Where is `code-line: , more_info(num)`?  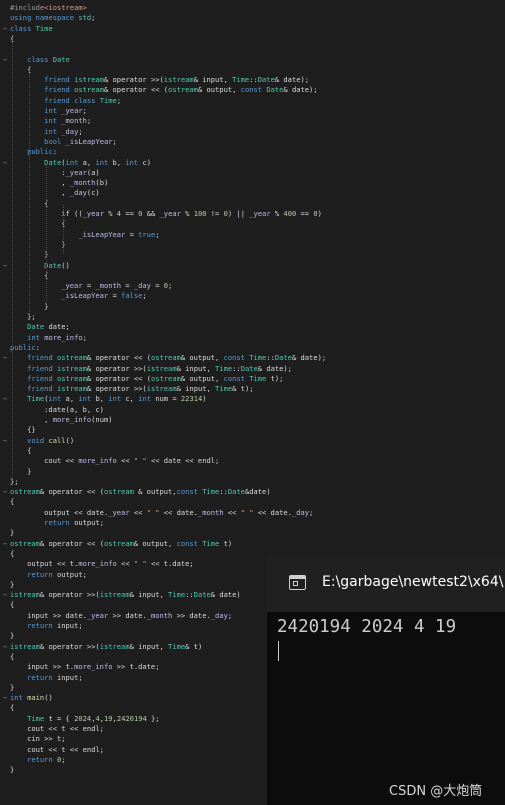
code-line: , more_info(num) is located at coordinates (61, 419).